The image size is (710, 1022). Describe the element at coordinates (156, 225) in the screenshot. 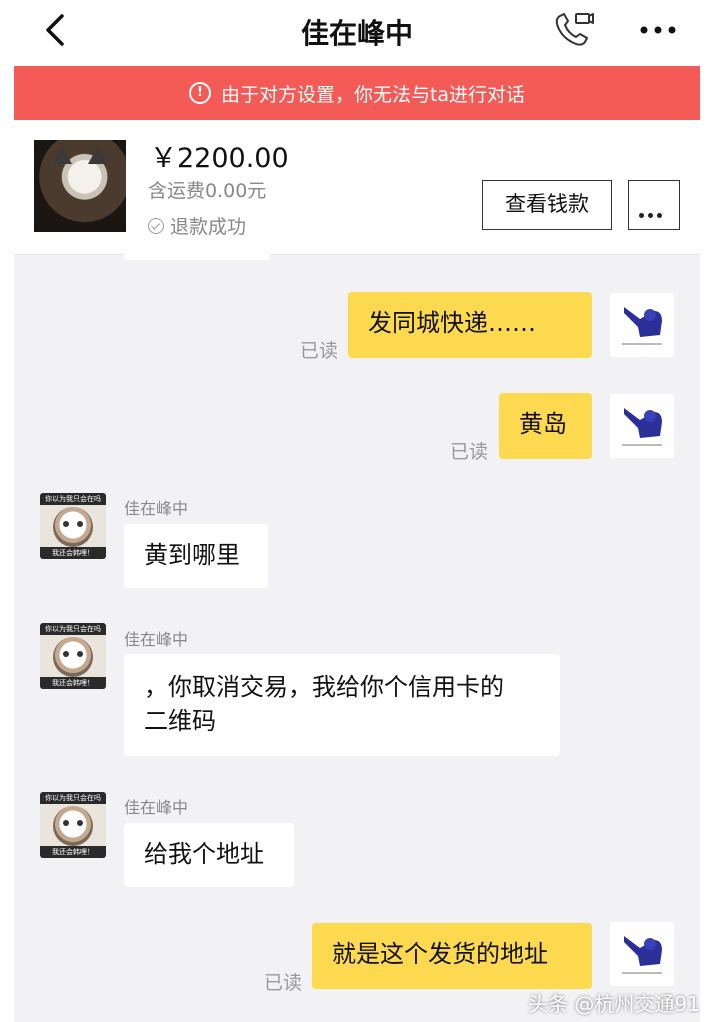

I see `check-circle-icon` at that location.